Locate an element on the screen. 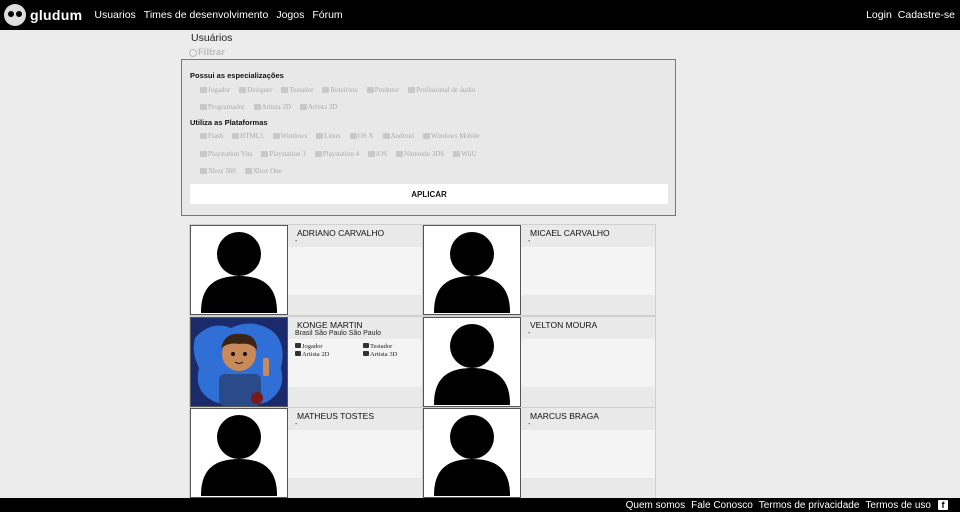 The image size is (960, 512). playstation-4-icon is located at coordinates (318, 154).